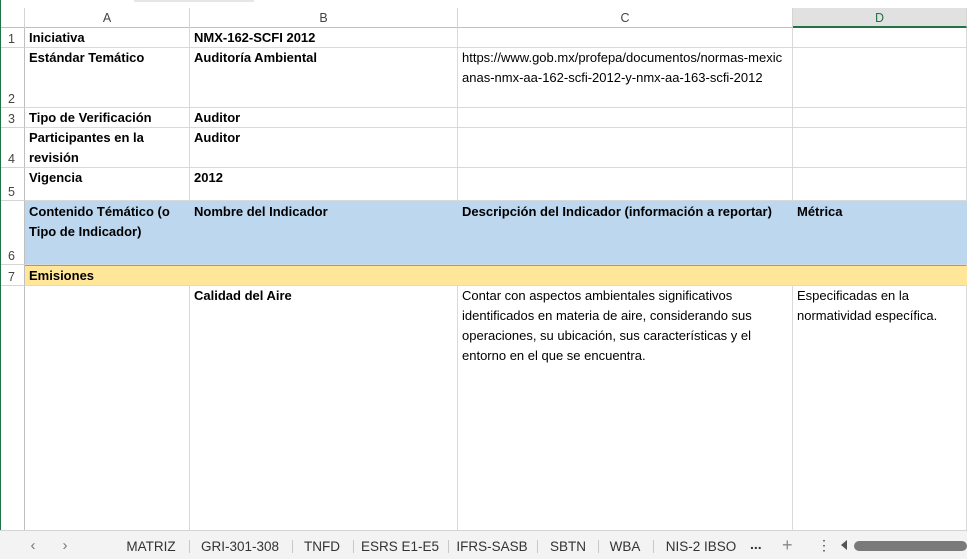 This screenshot has width=967, height=559. I want to click on horizontal-scrollbar-thumb, so click(910, 546).